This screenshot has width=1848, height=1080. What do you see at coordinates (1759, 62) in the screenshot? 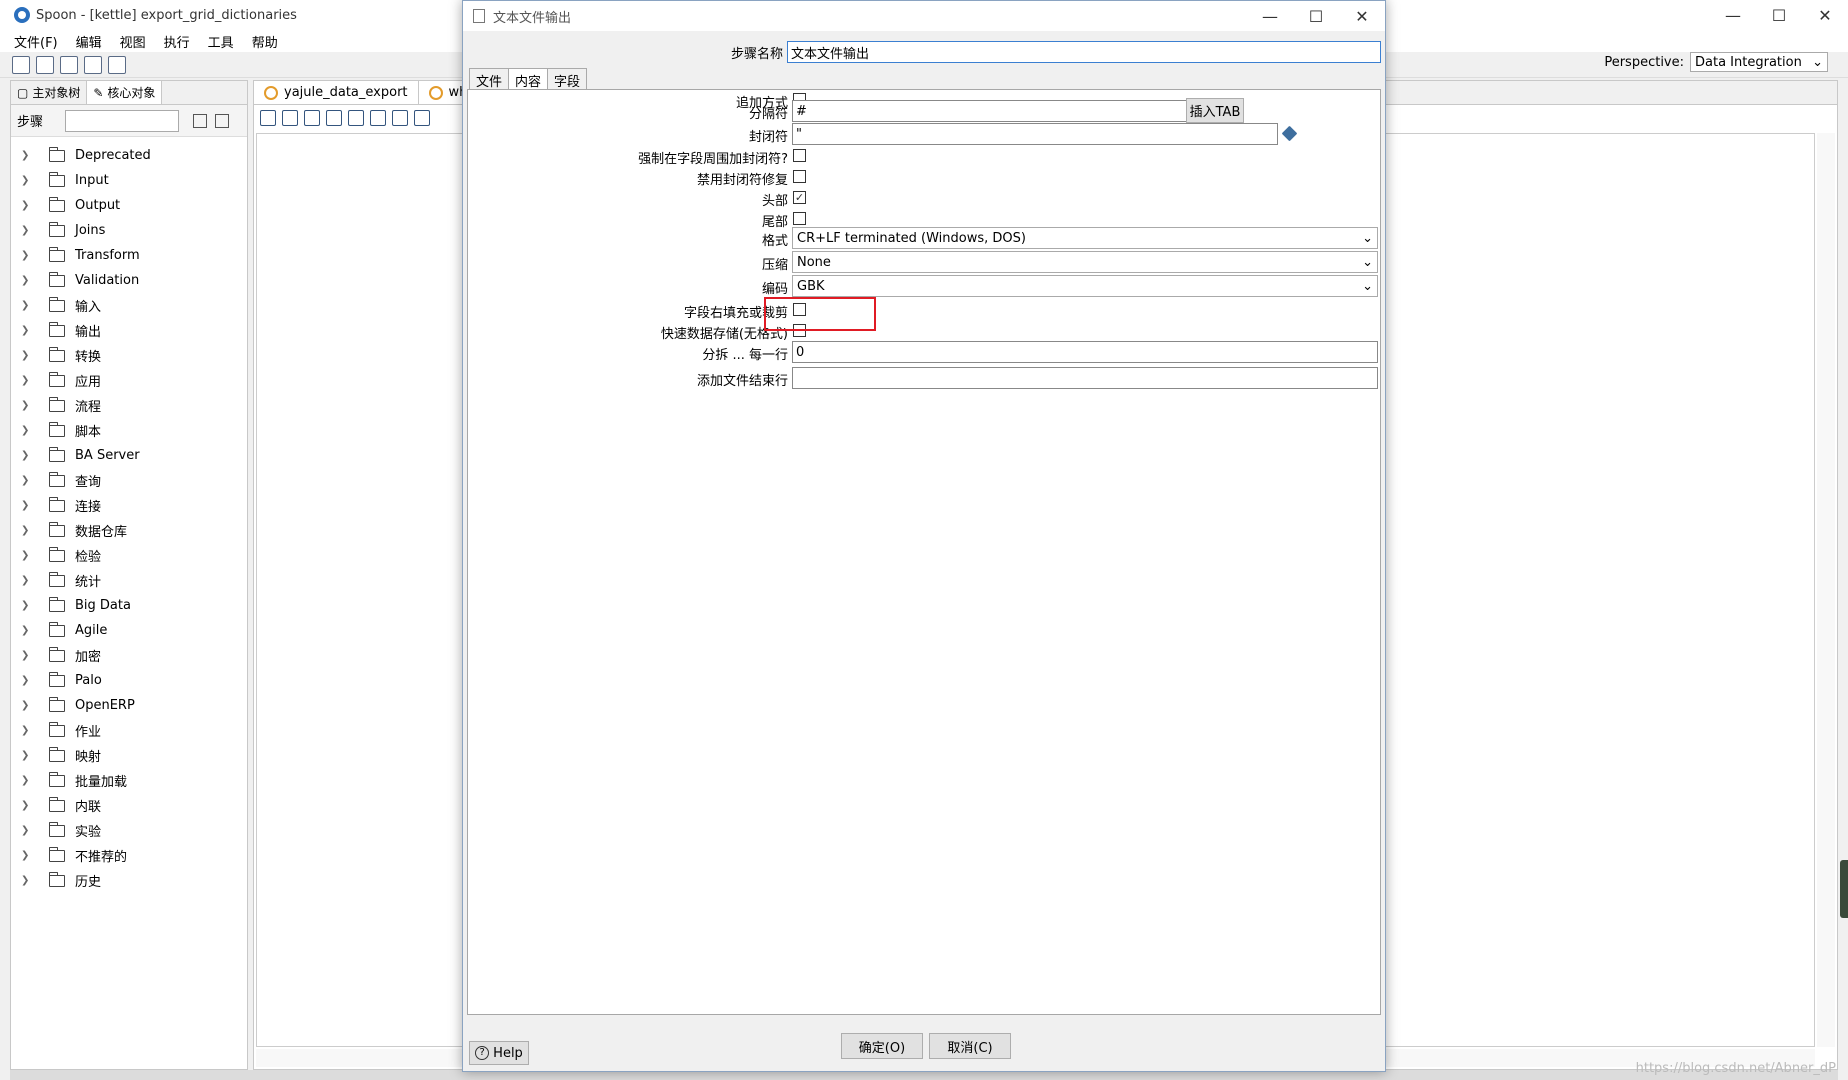
I see `perspective-dropdown: Data Integration ⌄` at bounding box center [1759, 62].